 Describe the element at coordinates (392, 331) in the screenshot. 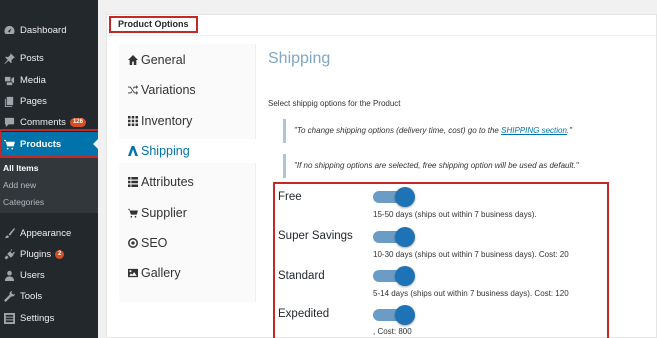

I see `option-details-expedited: , Cost: 800` at that location.